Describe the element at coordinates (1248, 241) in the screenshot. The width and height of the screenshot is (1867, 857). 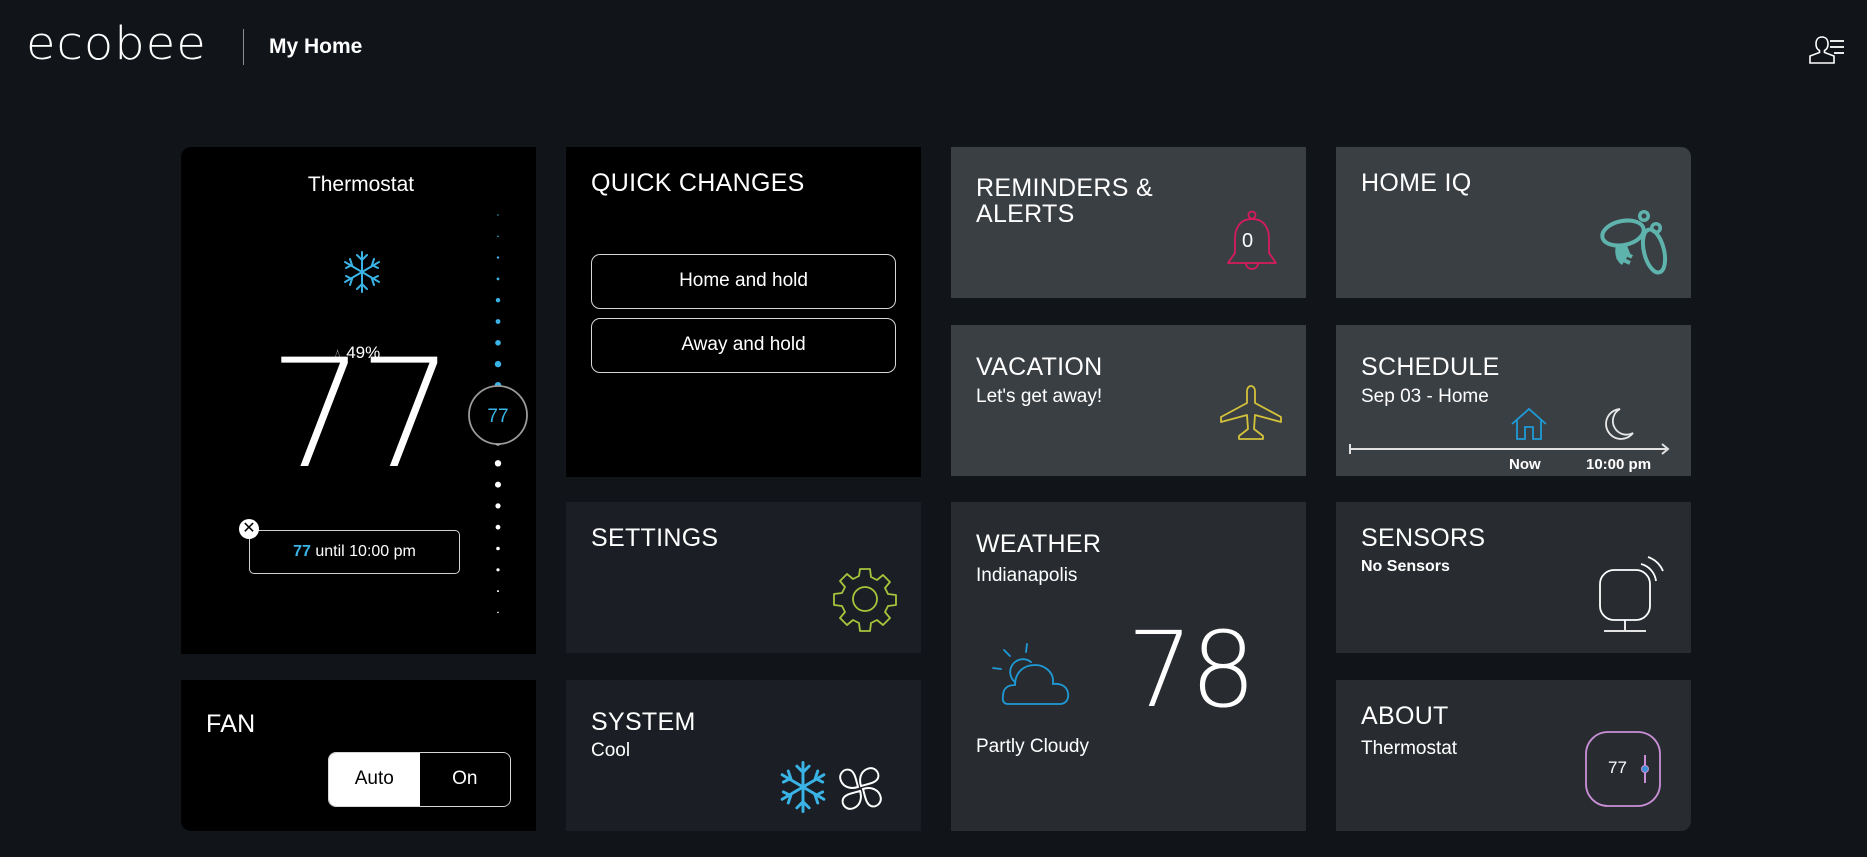
I see `alerts-count: 0` at that location.